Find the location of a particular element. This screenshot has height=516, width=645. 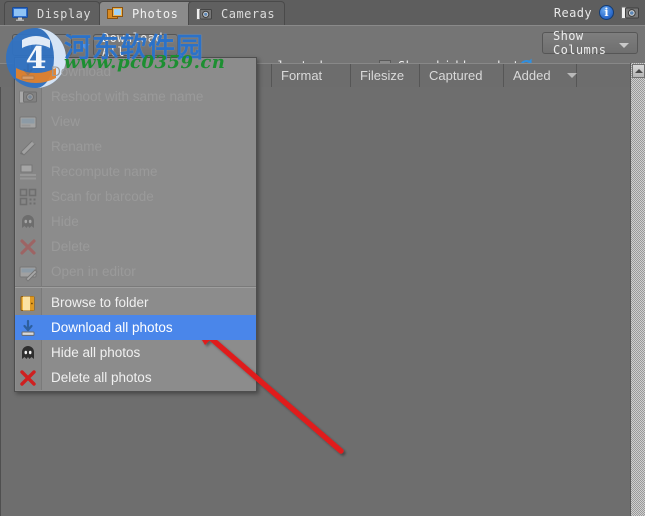

menu-item-label: View is located at coordinates (66, 121).